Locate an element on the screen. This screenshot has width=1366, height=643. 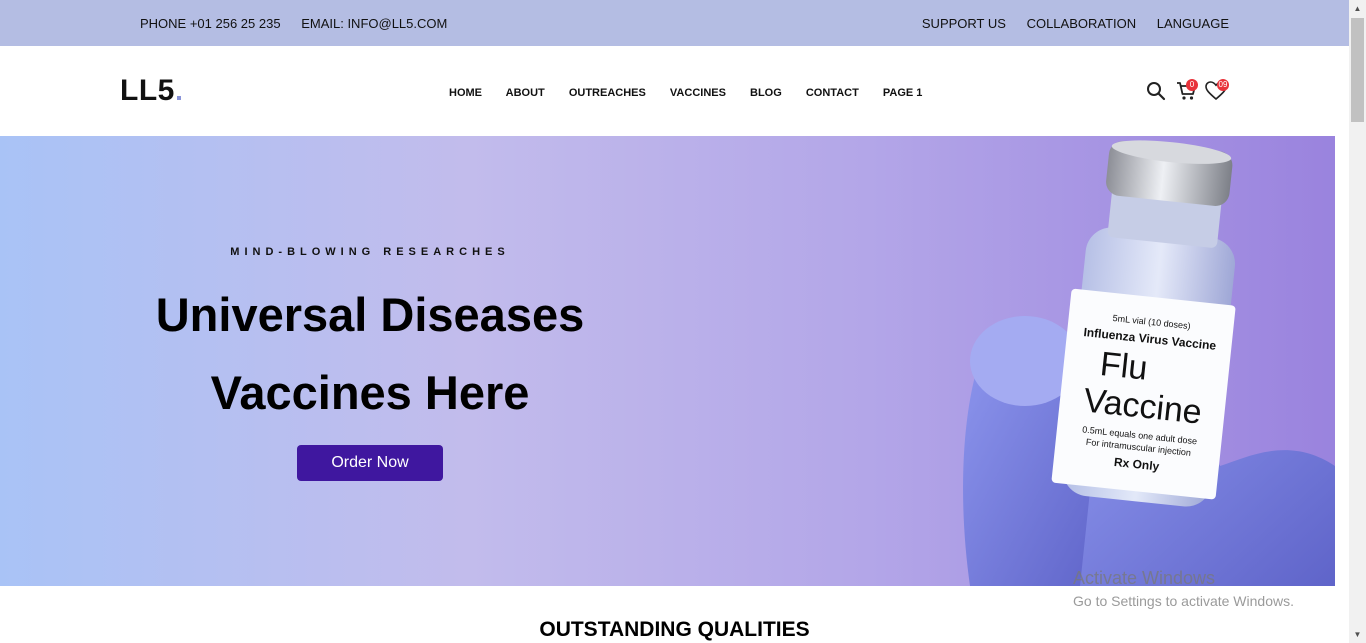
email-text: EMAIL: INFO@LL5.COM is located at coordinates (374, 23).